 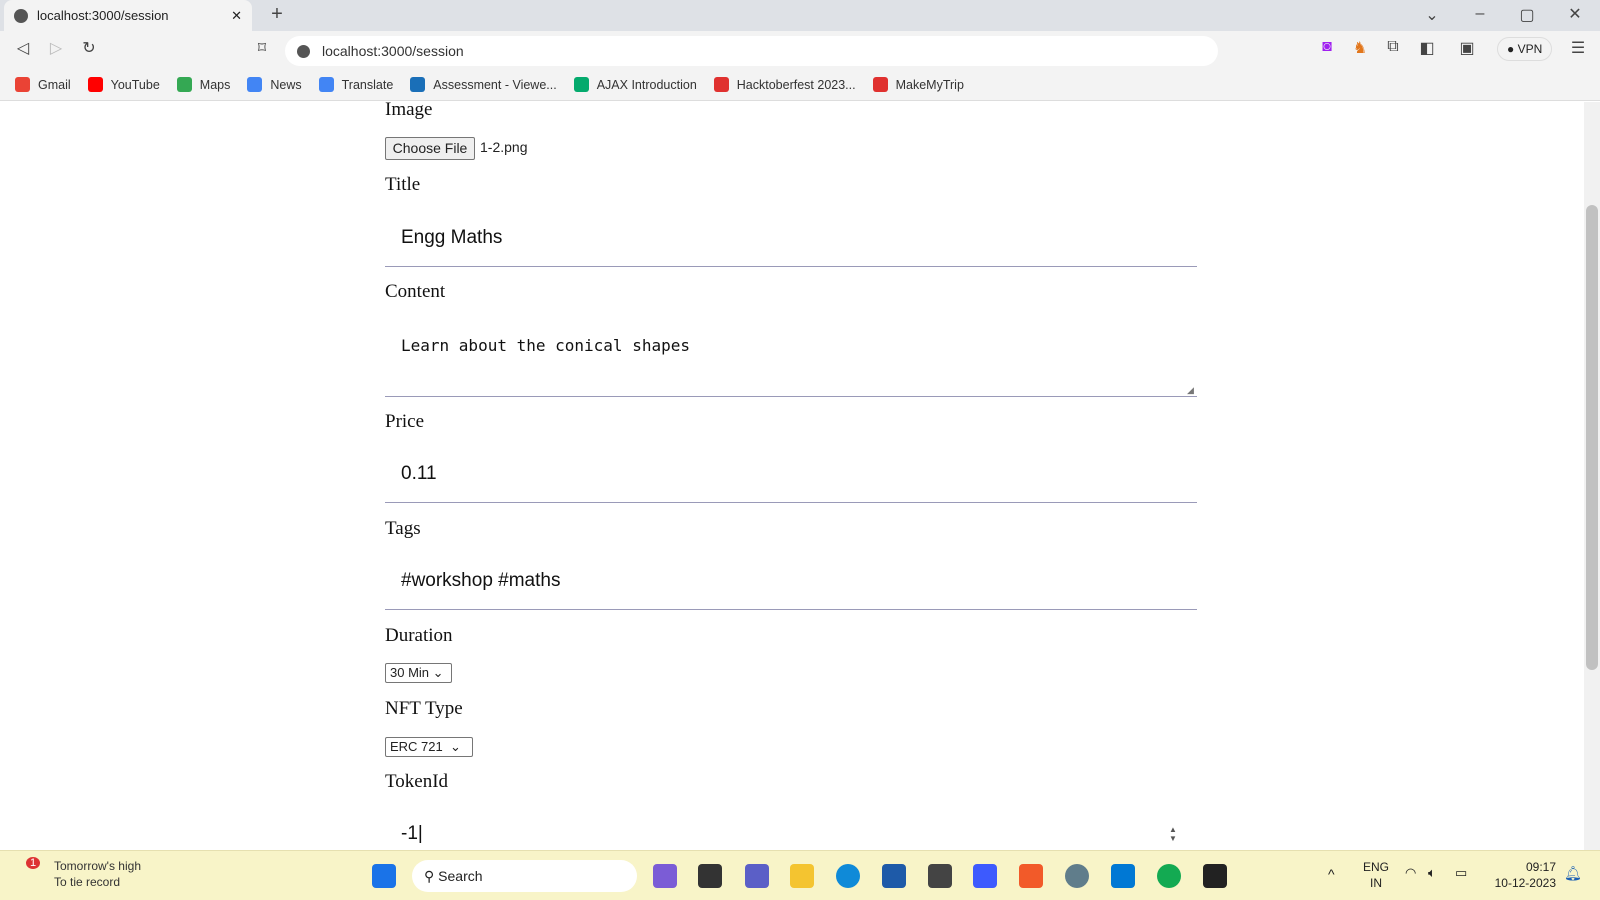 I want to click on content-label: Content, so click(x=415, y=291).